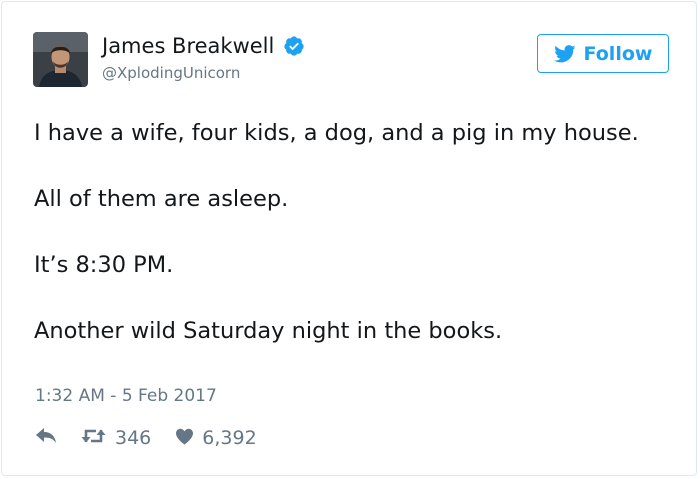 The image size is (700, 479). I want to click on tweet-paragraph: All of them are asleep., so click(161, 199).